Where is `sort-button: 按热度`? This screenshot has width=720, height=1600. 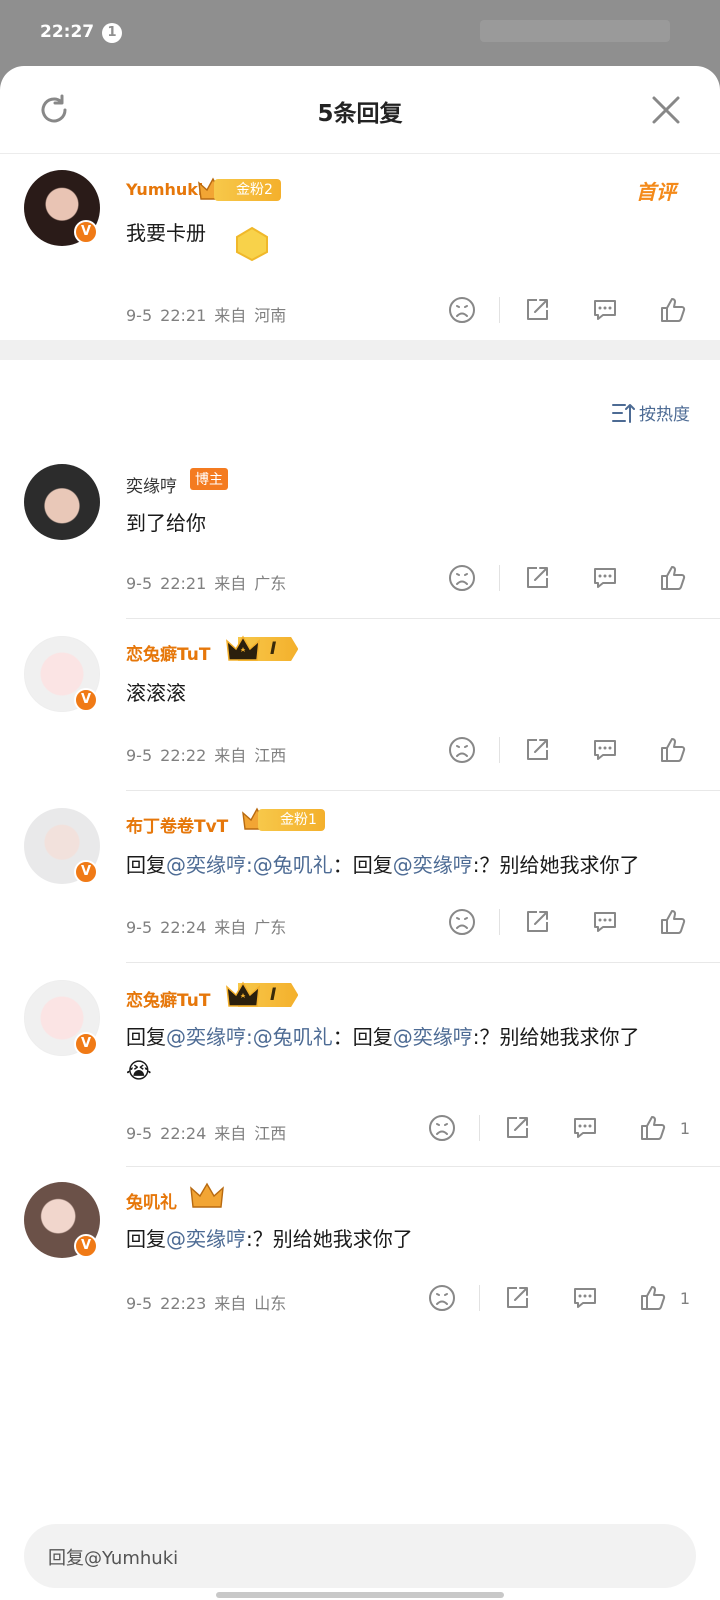
sort-button: 按热度 is located at coordinates (650, 412).